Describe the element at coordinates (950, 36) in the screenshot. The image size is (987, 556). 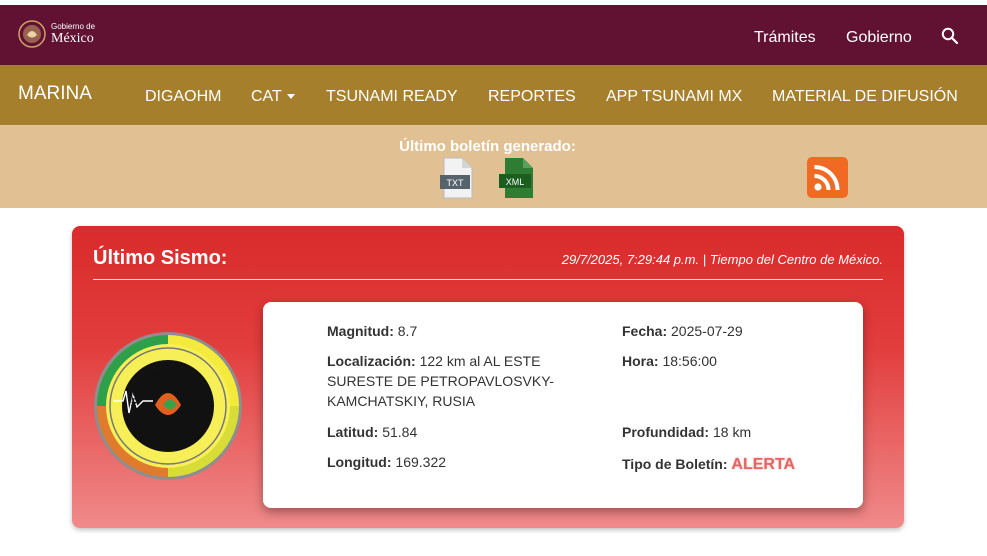
I see `search-icon` at that location.